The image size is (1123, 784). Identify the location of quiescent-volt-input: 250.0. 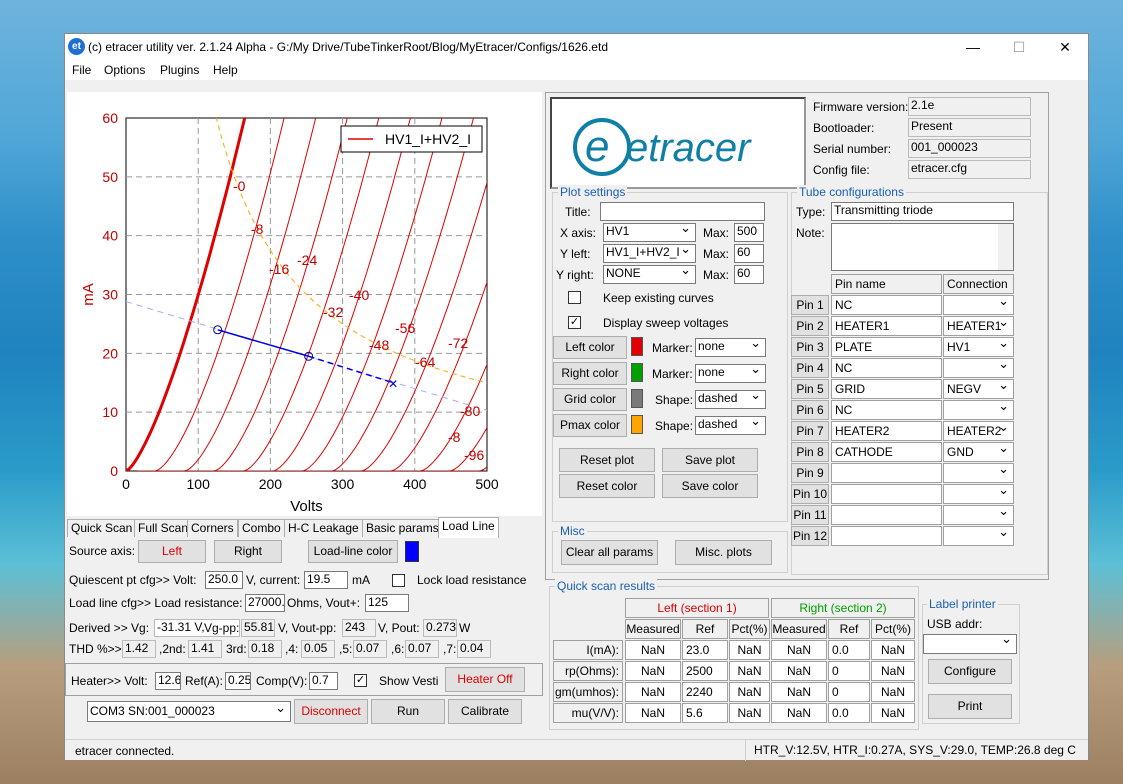
(224, 580).